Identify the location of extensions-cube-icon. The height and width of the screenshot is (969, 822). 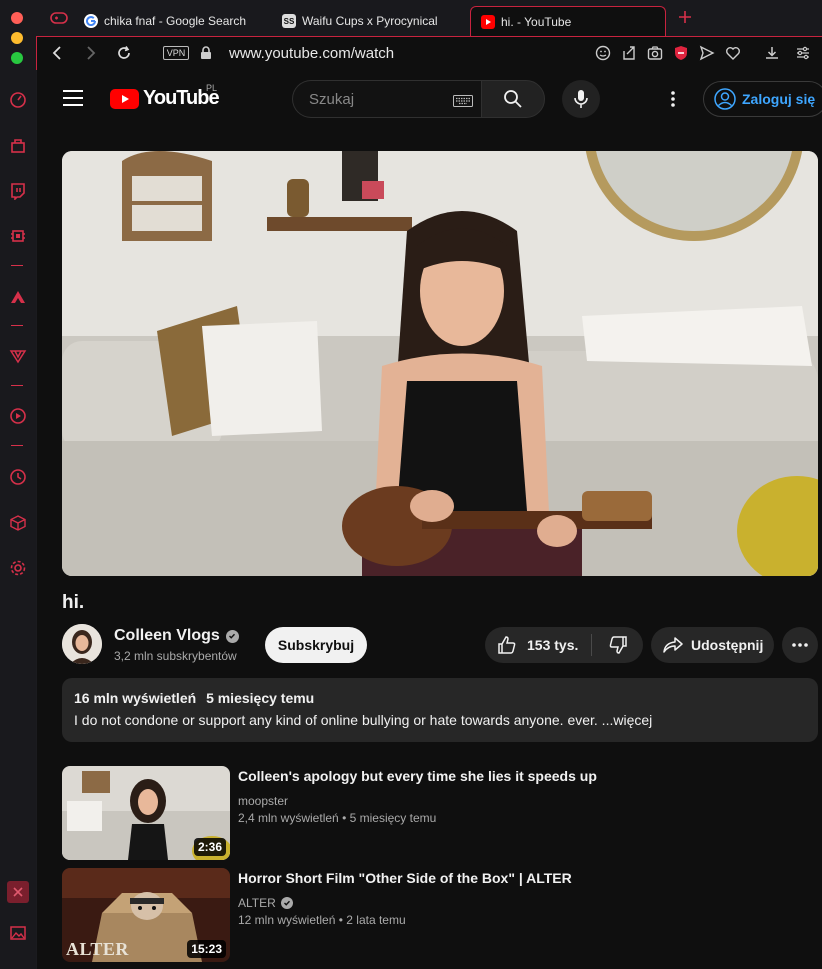
(18, 523).